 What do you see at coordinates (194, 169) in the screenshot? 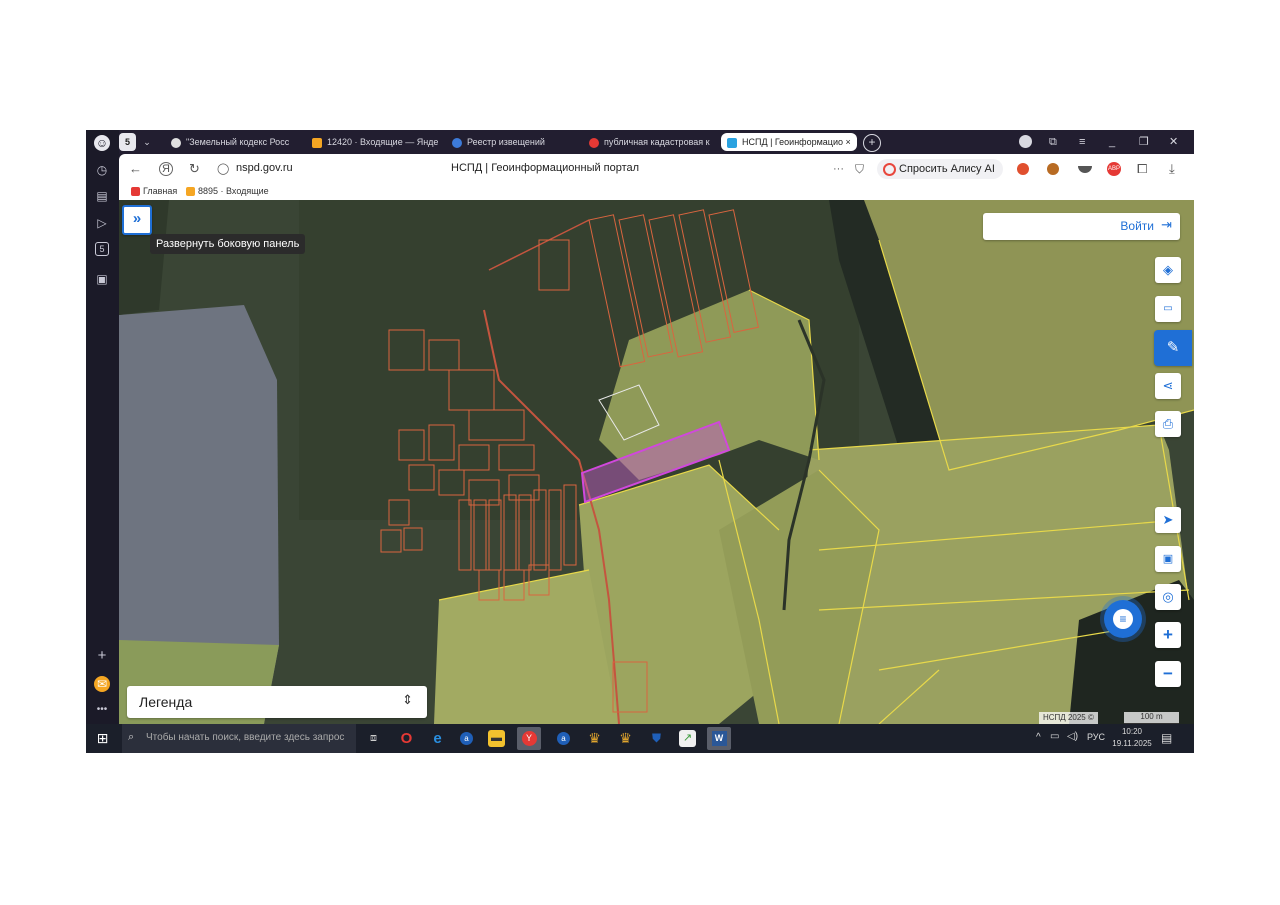
I see `reload-icon: ↻` at bounding box center [194, 169].